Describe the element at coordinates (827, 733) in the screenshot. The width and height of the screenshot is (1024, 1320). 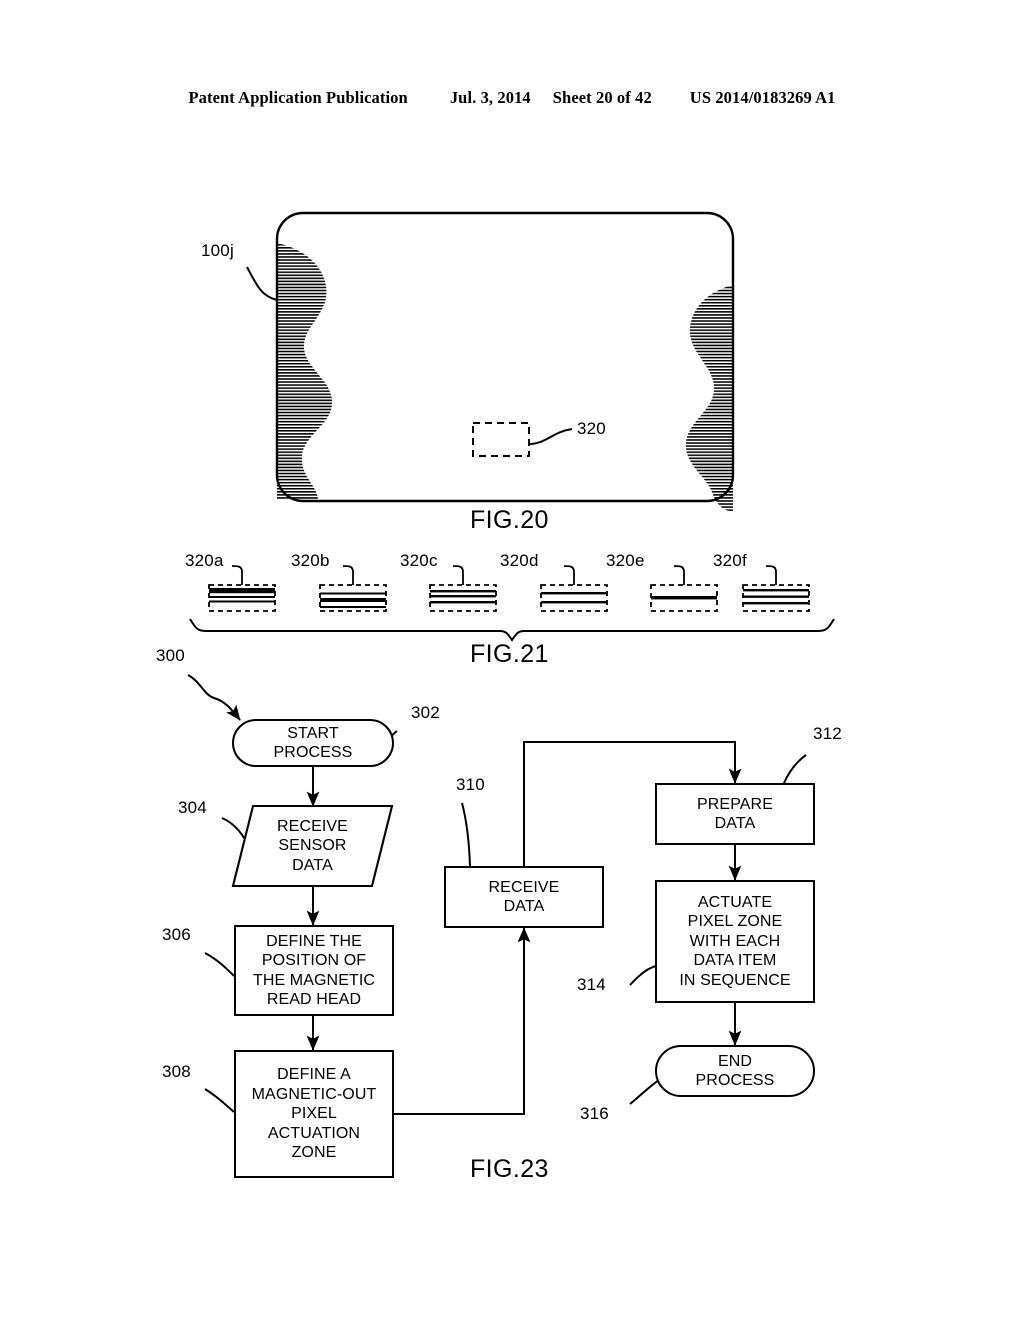
I see `flow-ref-312: 312` at that location.